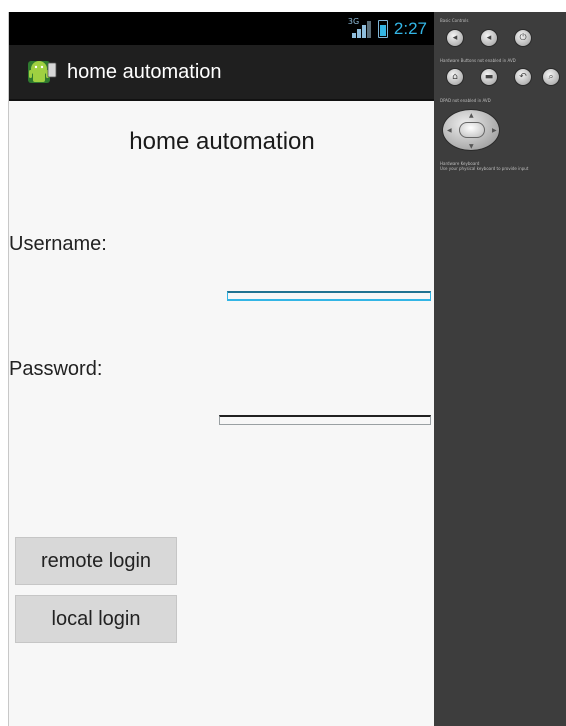 This screenshot has width=566, height=726. Describe the element at coordinates (353, 21) in the screenshot. I see `network-type: 3G` at that location.